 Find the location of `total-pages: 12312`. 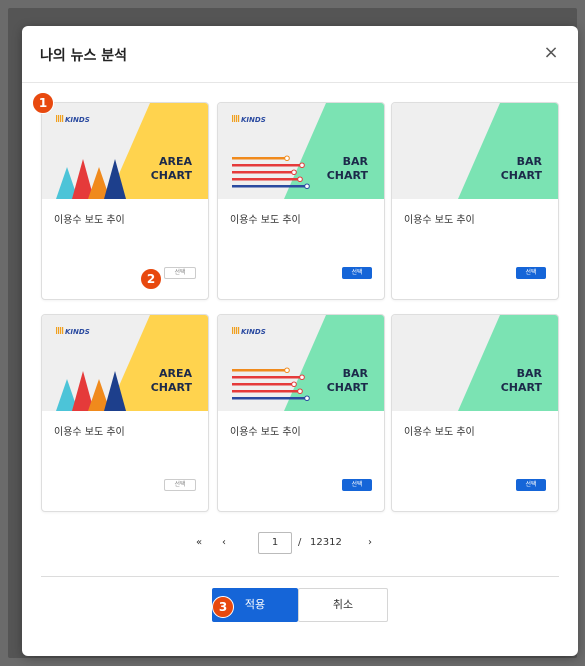

total-pages: 12312 is located at coordinates (326, 542).